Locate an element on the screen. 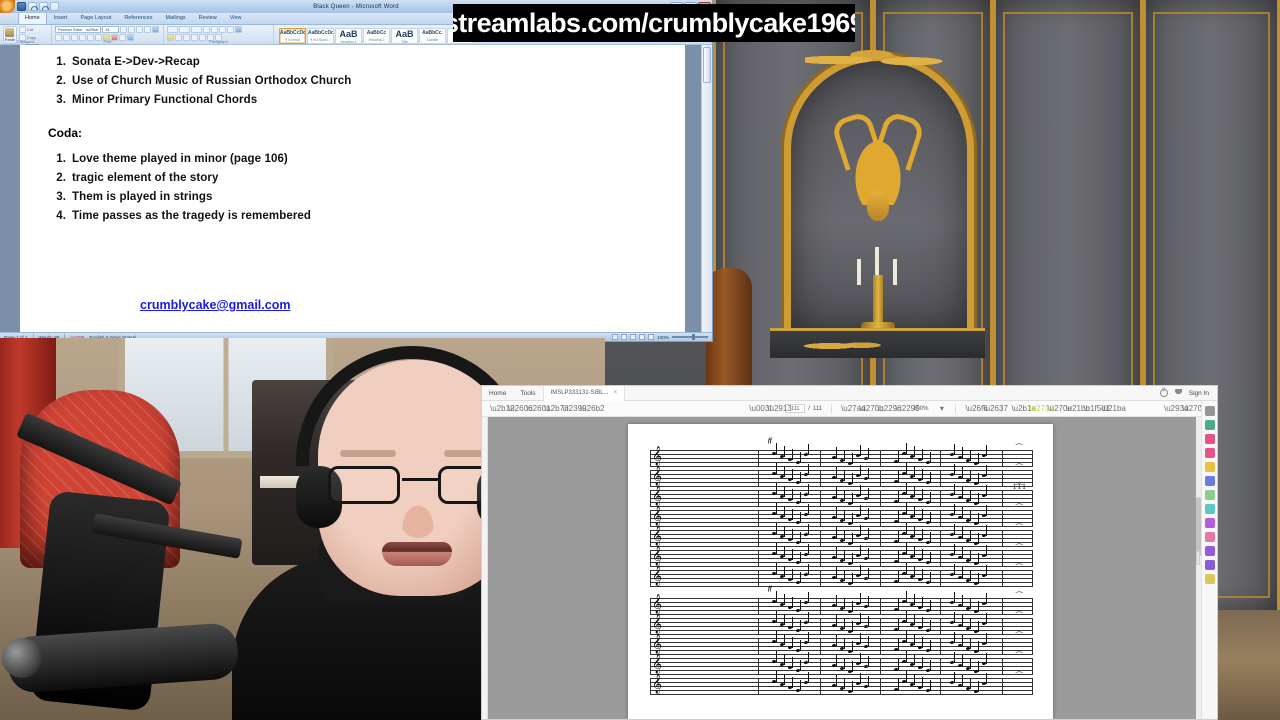 Image resolution: width=1280 pixels, height=720 pixels. shrink-font-icon is located at coordinates (131, 29).